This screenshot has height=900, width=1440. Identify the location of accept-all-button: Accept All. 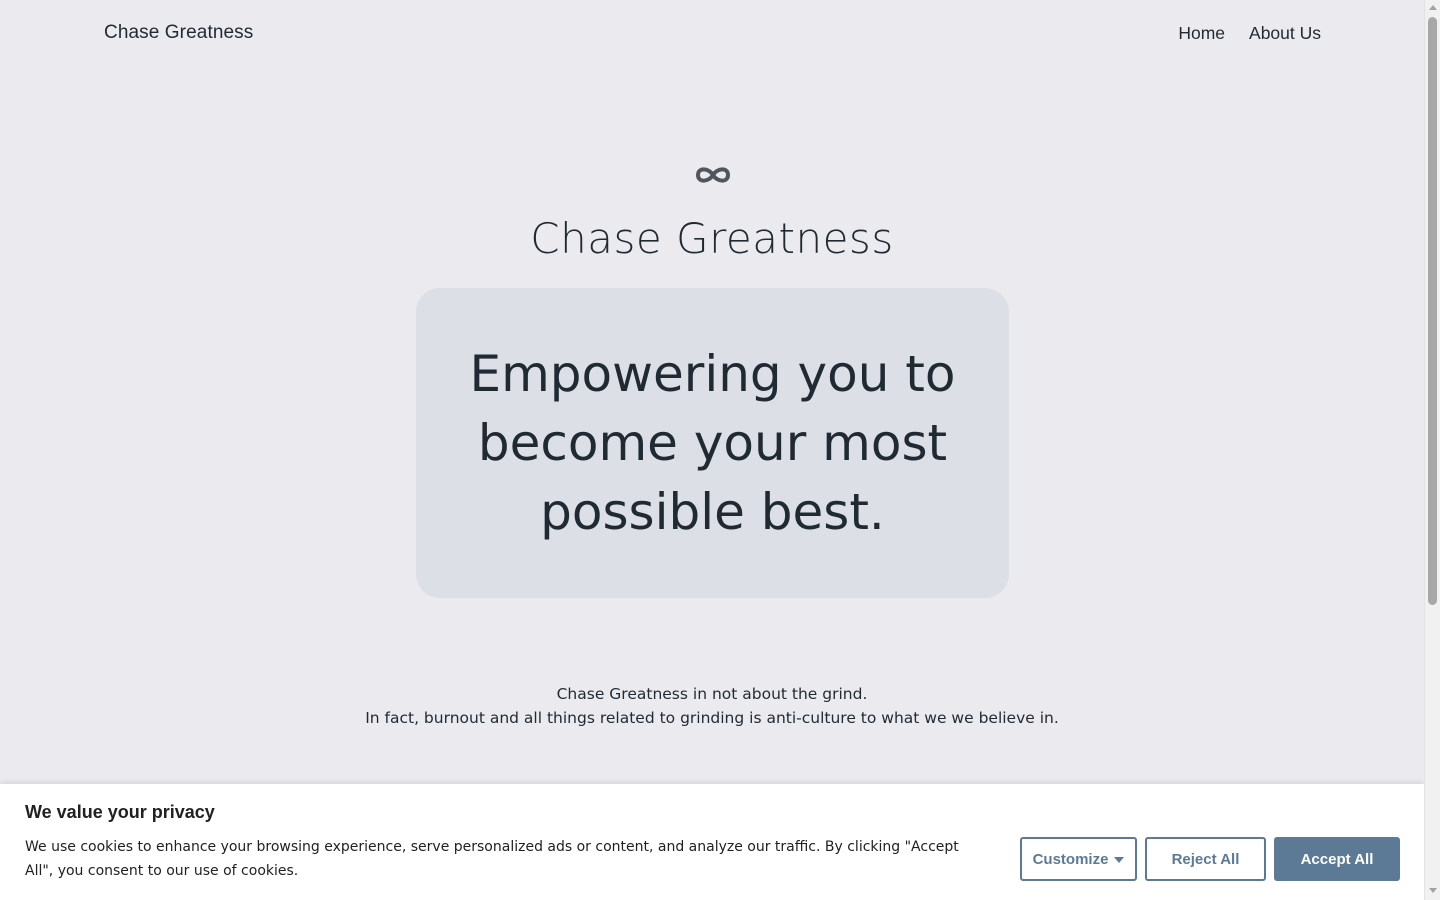
(1337, 859).